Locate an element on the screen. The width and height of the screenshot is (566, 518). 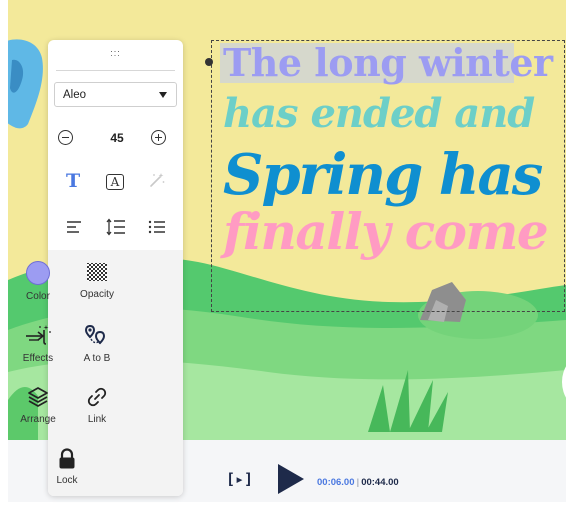
play-scene-button: [▸] is located at coordinates (239, 479).